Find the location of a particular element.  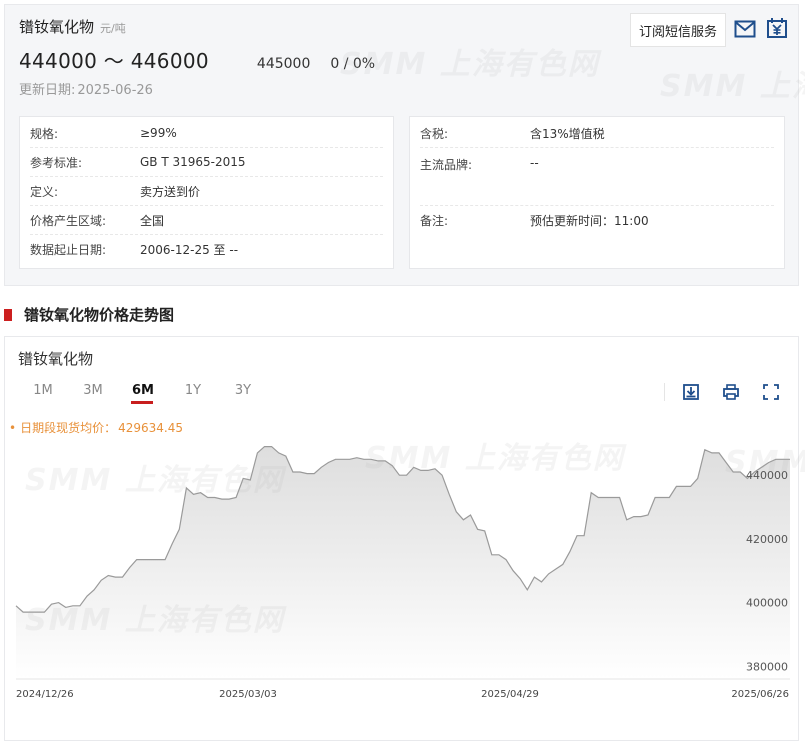

price-unit: 元/吨 is located at coordinates (113, 28).